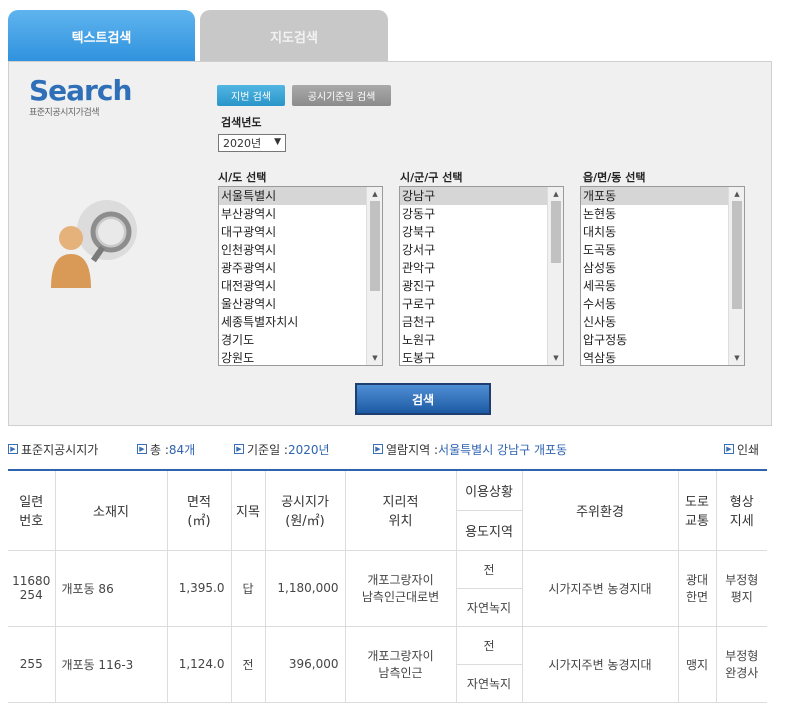  What do you see at coordinates (662, 357) in the screenshot?
I see `list-option: 역삼동` at bounding box center [662, 357].